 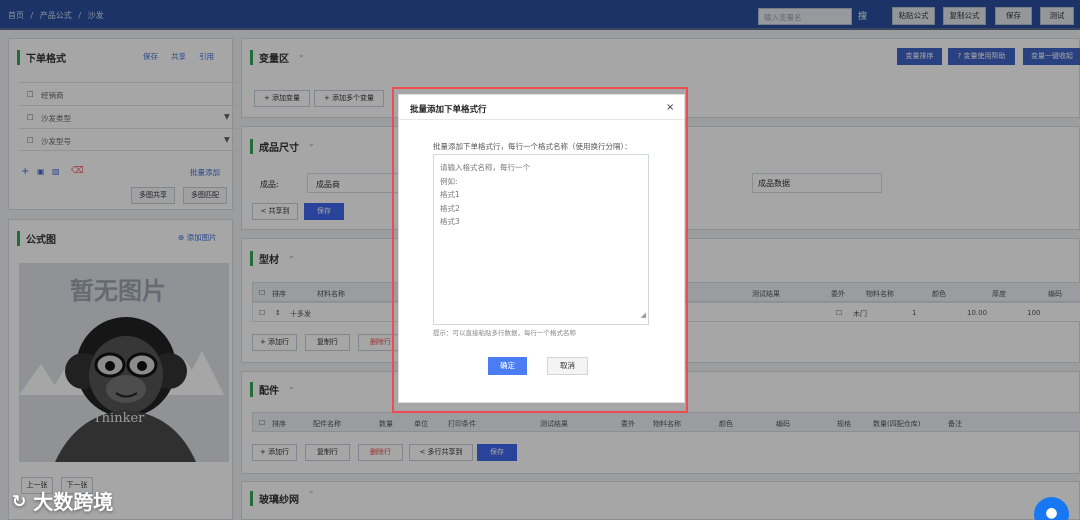 What do you see at coordinates (541, 107) in the screenshot?
I see `dialog-header: 批量添加下单格式行 ×` at bounding box center [541, 107].